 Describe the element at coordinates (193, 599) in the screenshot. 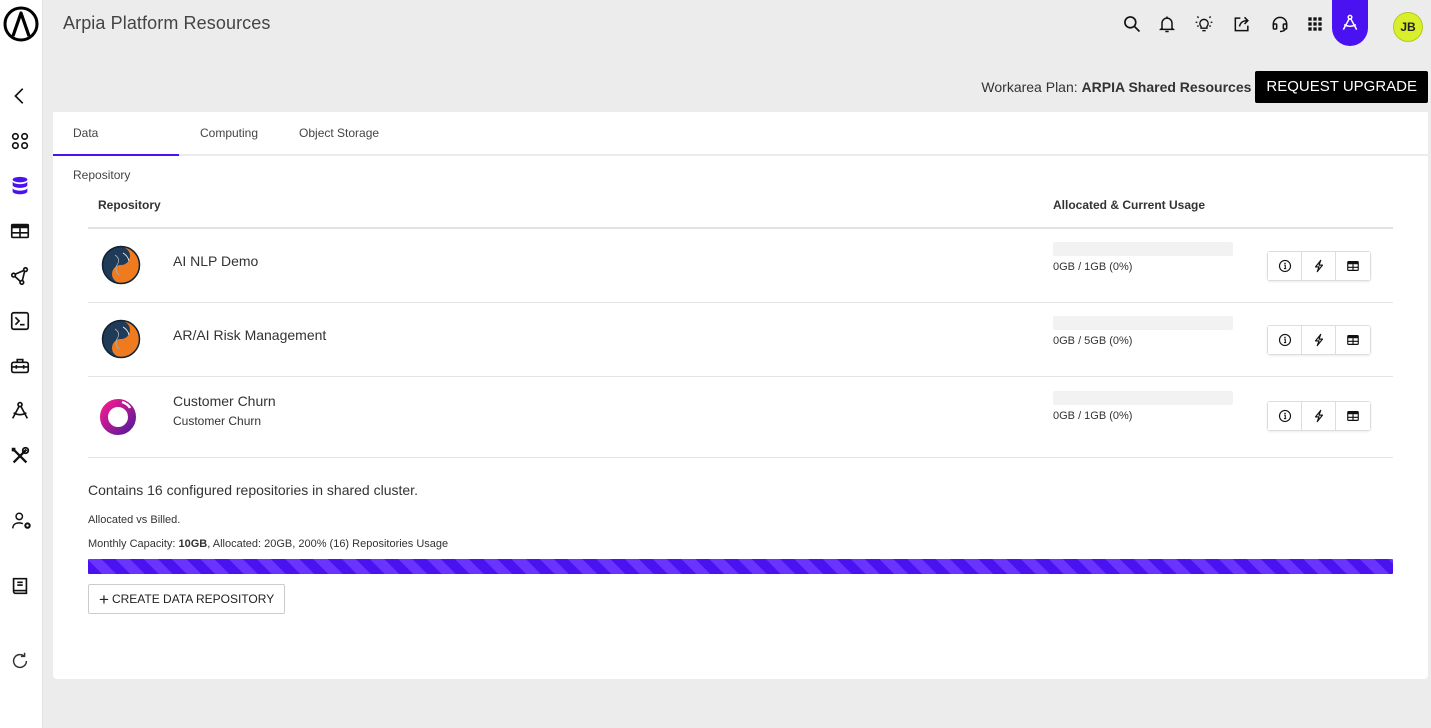

I see `create-button-label: CREATE DATA REPOSITORY` at that location.